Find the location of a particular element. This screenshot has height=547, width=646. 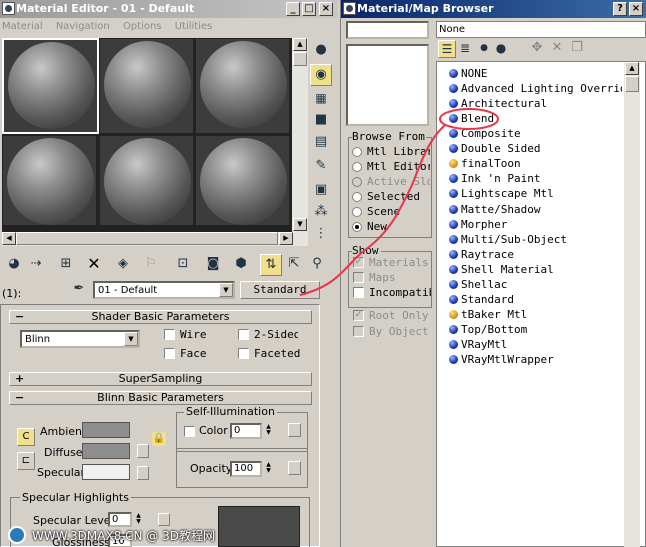

annotation-arrow-line is located at coordinates (372, 210).